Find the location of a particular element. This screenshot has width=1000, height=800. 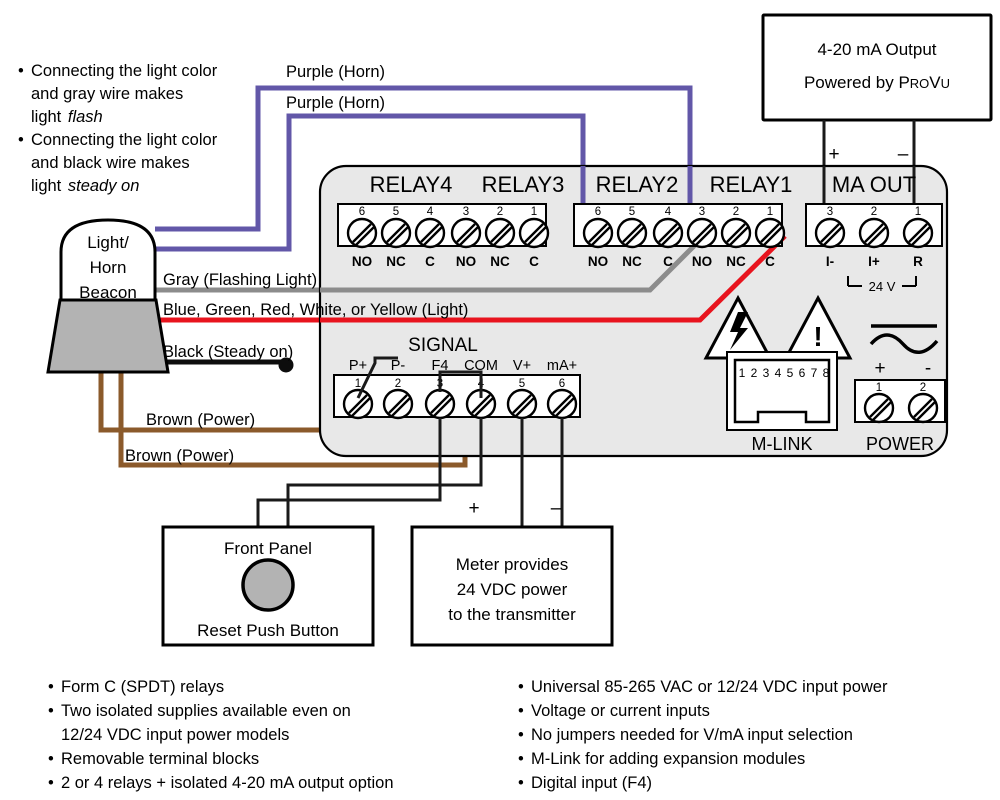

feature-left-item-cont: 12/24 VDC input power models is located at coordinates (175, 735).